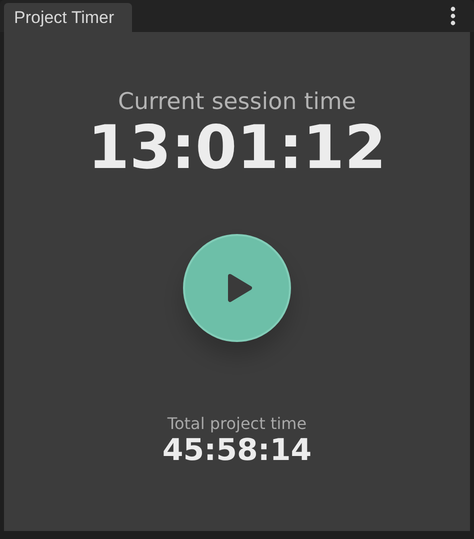 This screenshot has width=474, height=539. Describe the element at coordinates (453, 16) in the screenshot. I see `more-options-icon` at that location.